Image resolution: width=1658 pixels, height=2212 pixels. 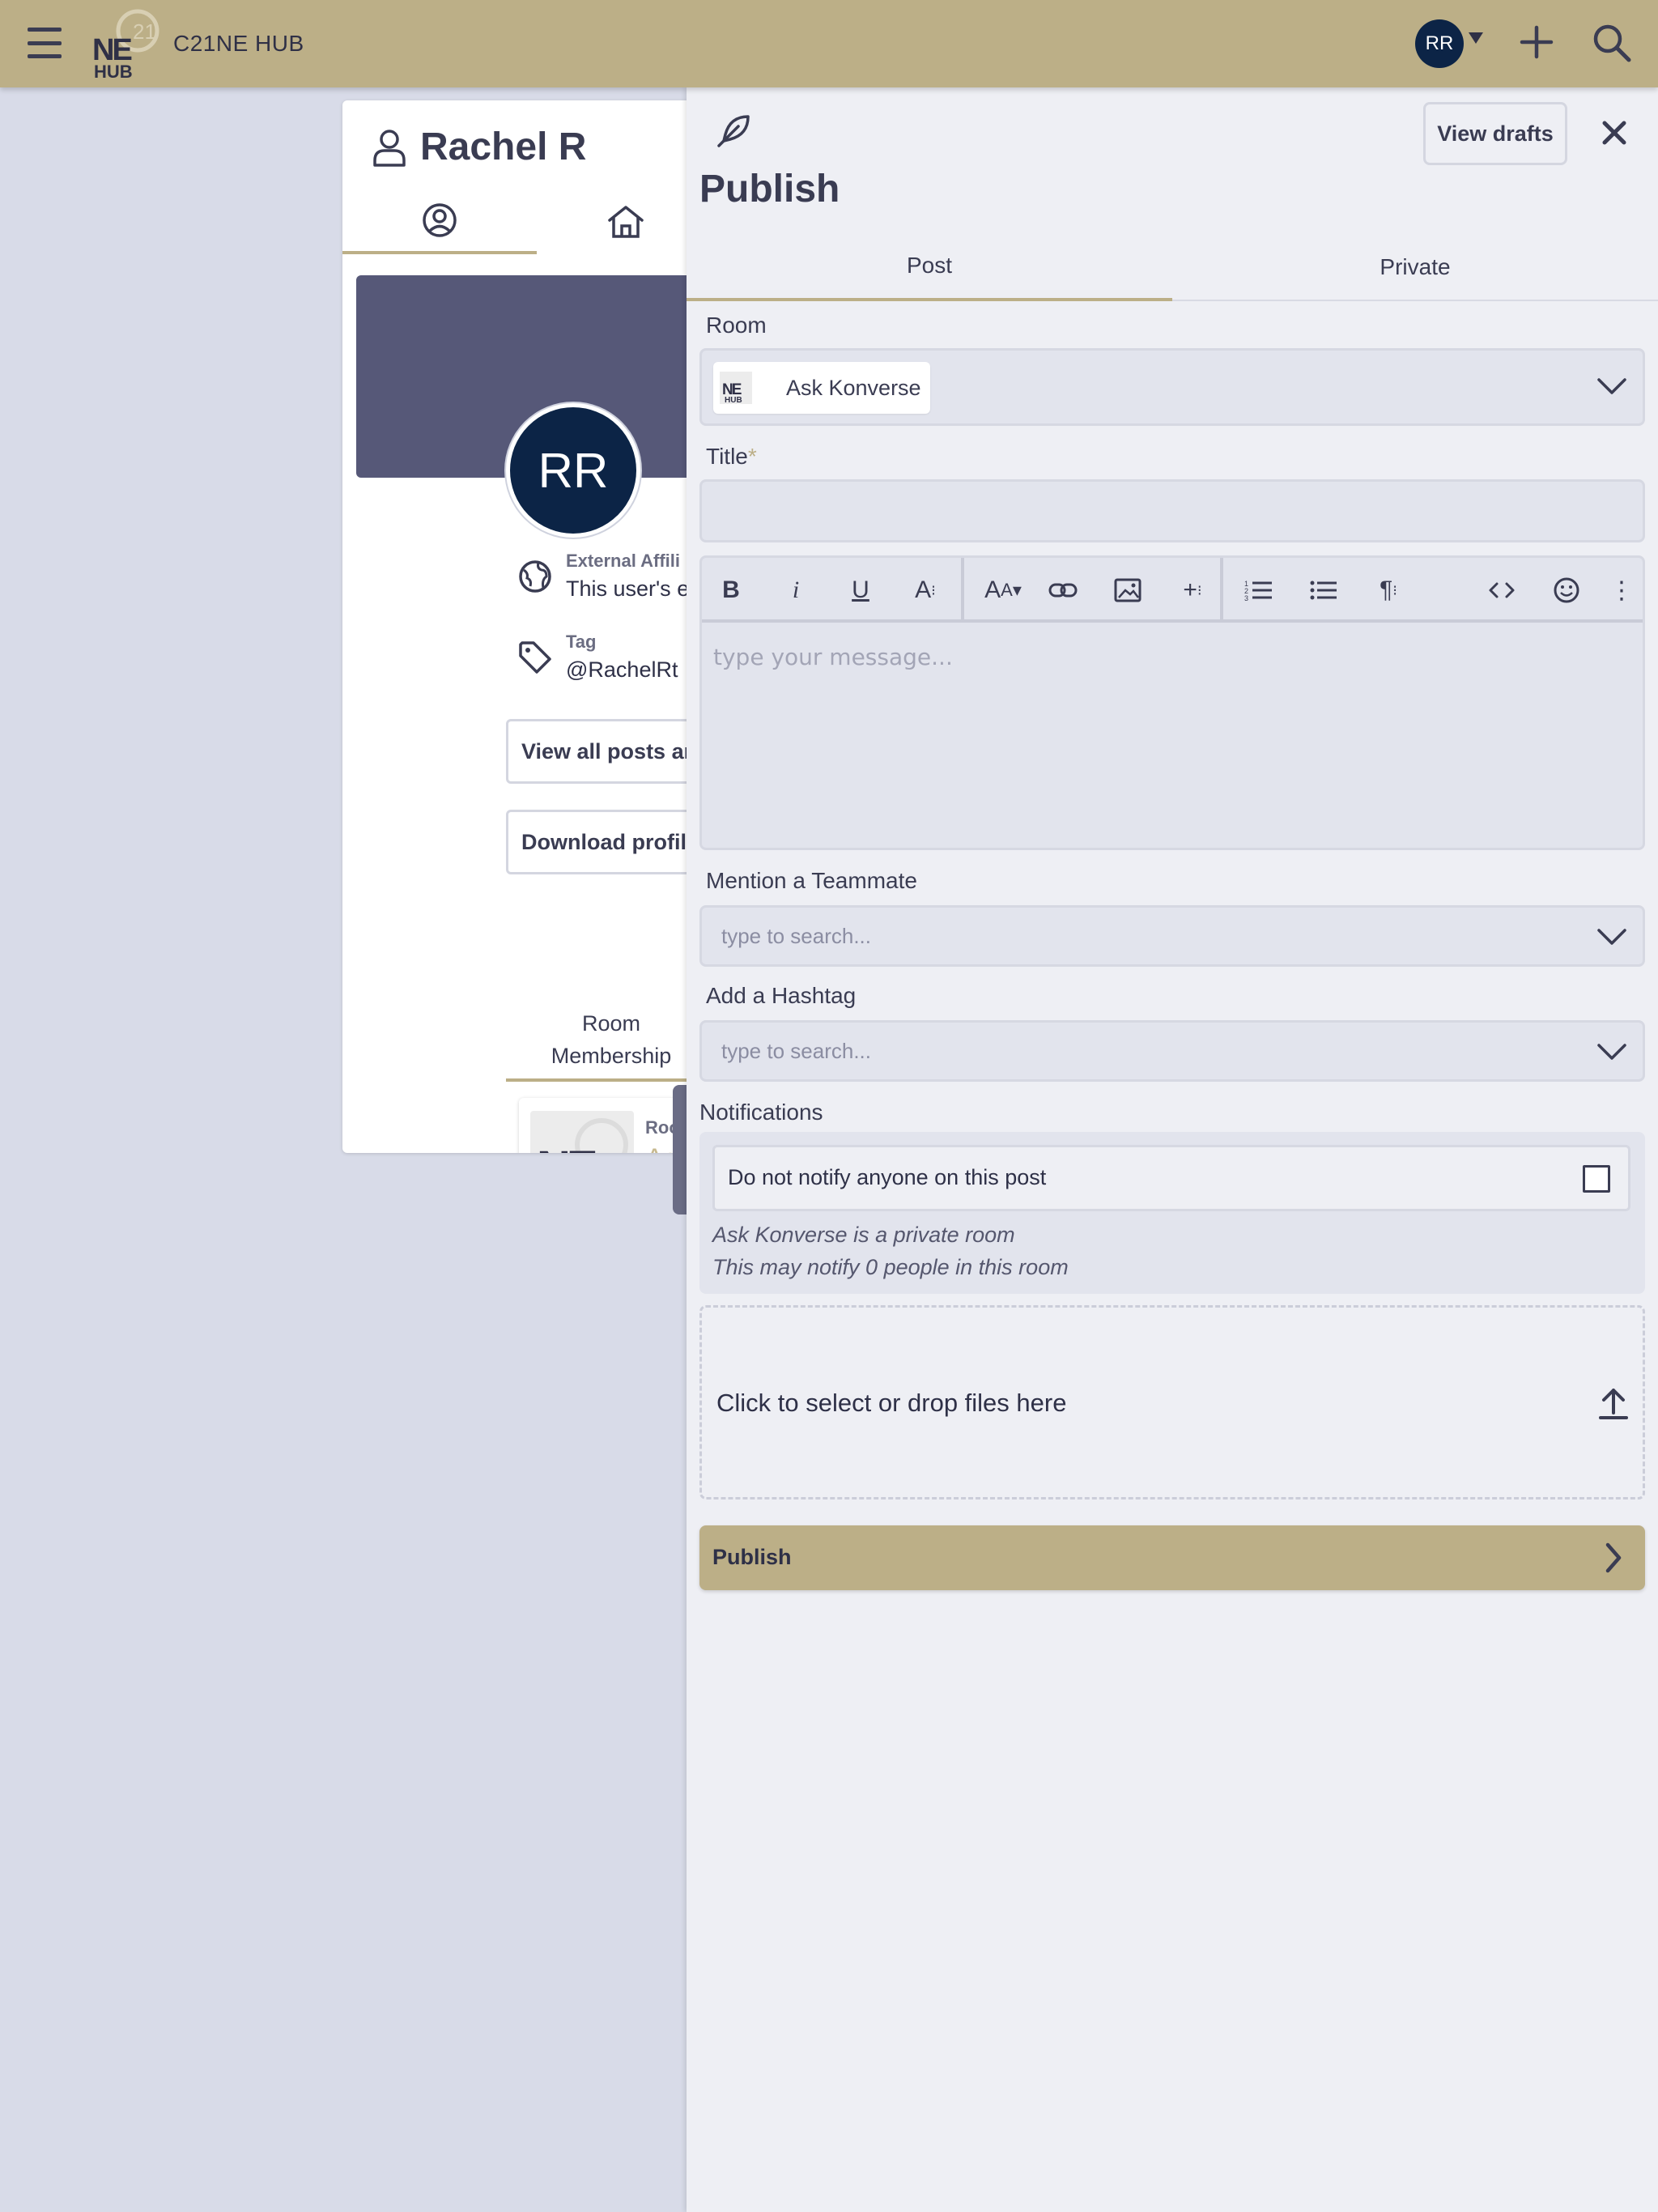 I want to click on image-button, so click(x=1127, y=590).